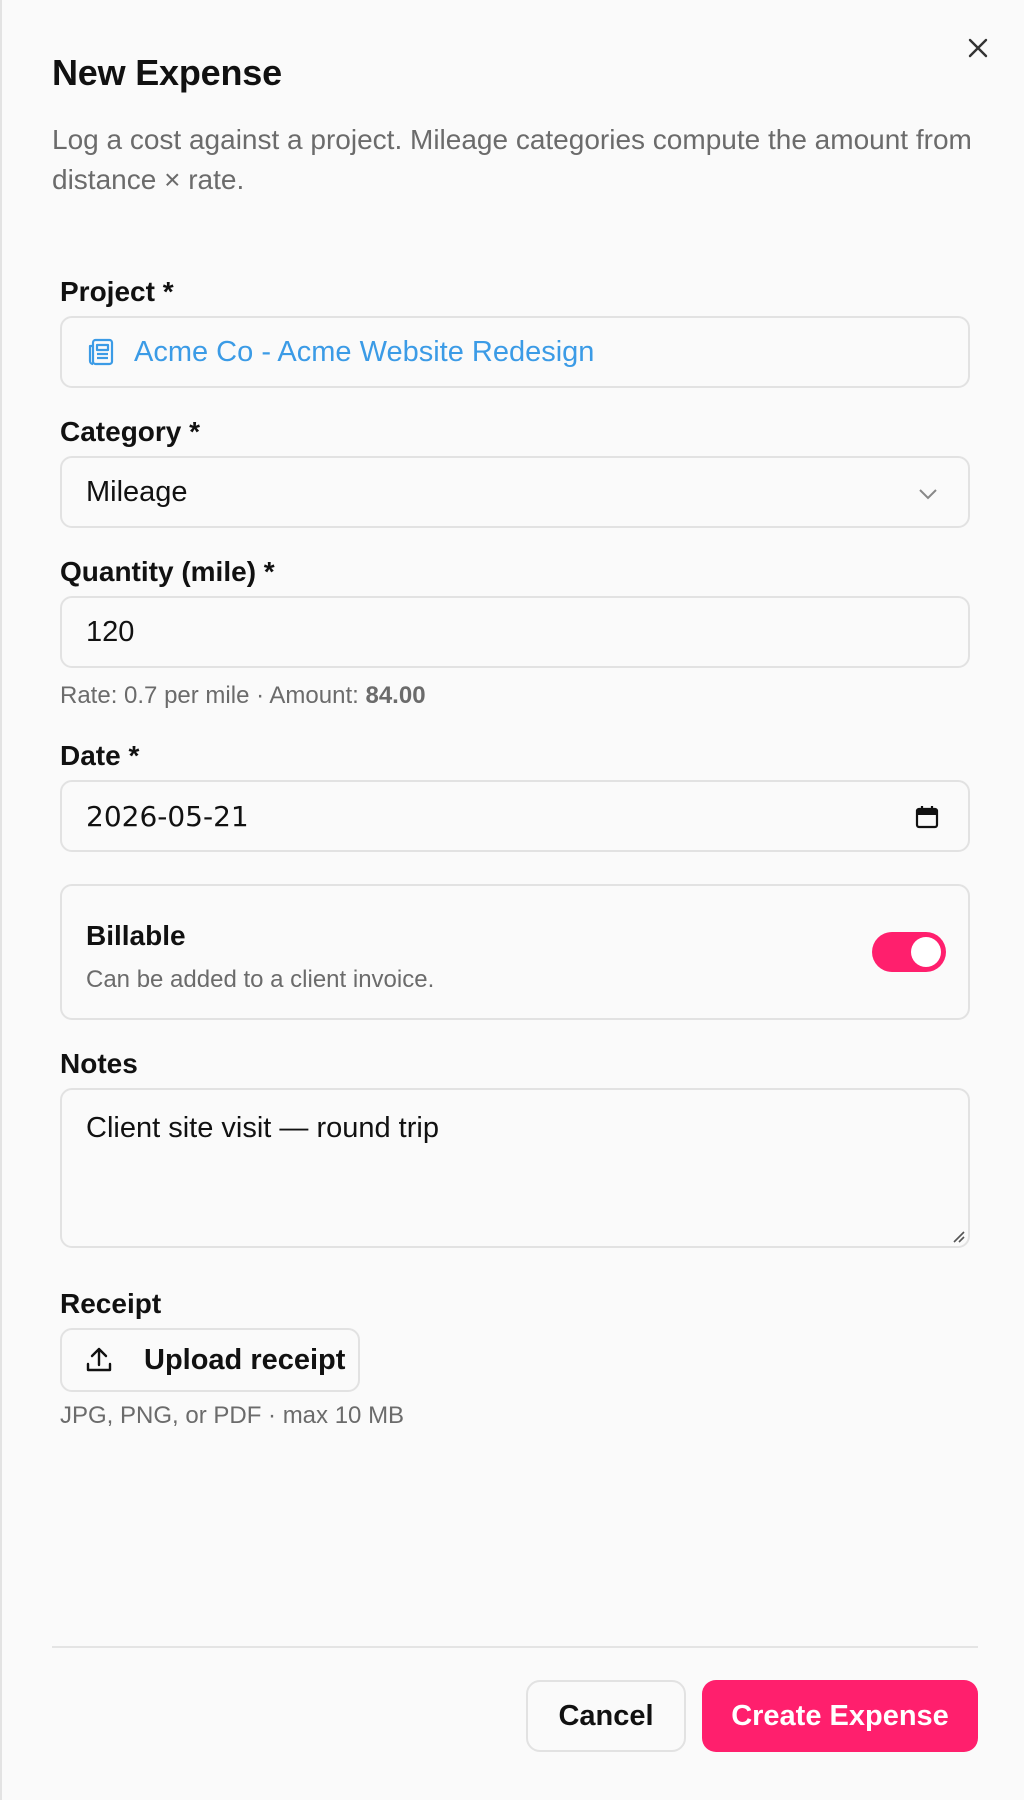  What do you see at coordinates (928, 494) in the screenshot?
I see `chevron-down-icon` at bounding box center [928, 494].